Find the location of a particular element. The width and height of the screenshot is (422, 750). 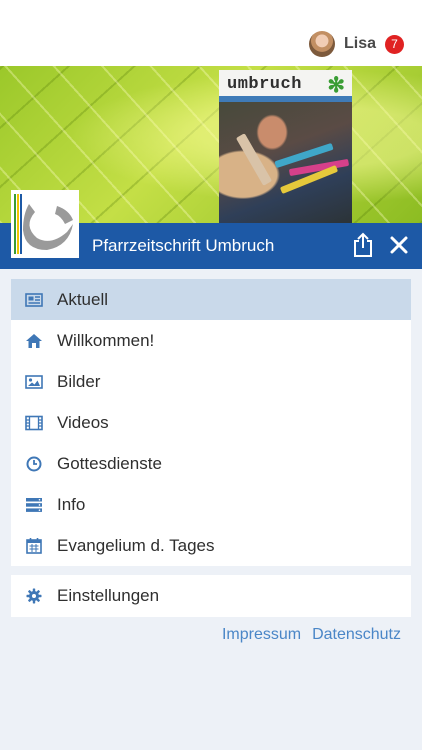

magazine-title: umbruch is located at coordinates (264, 84).